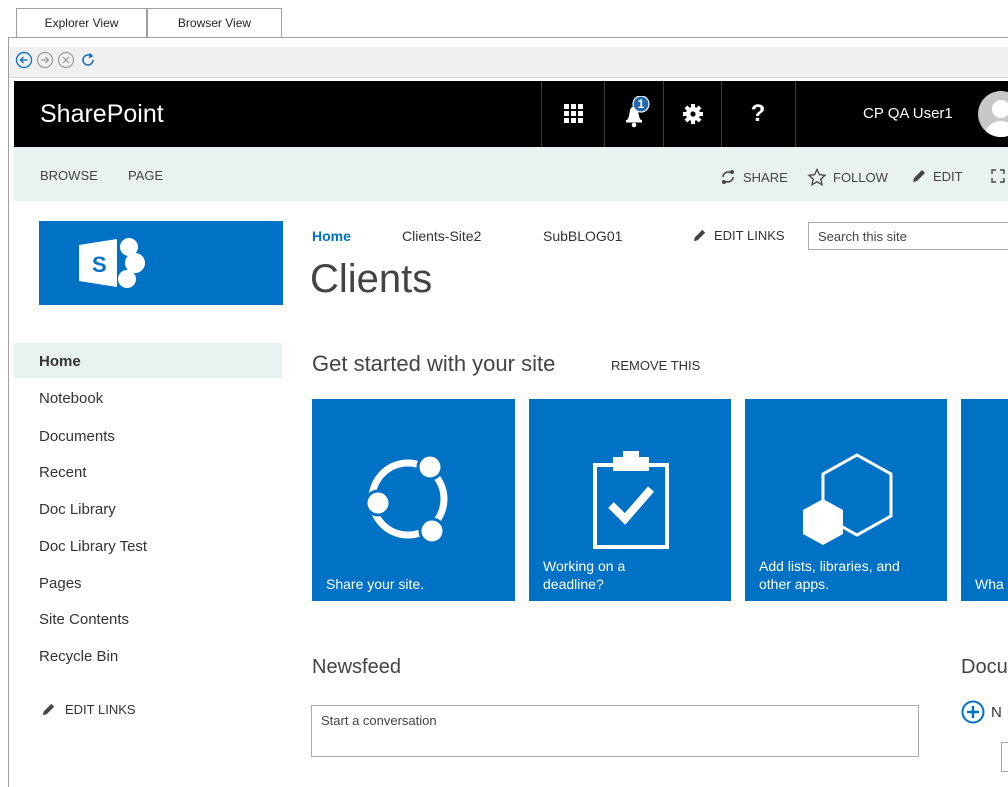  I want to click on forward-icon, so click(45, 60).